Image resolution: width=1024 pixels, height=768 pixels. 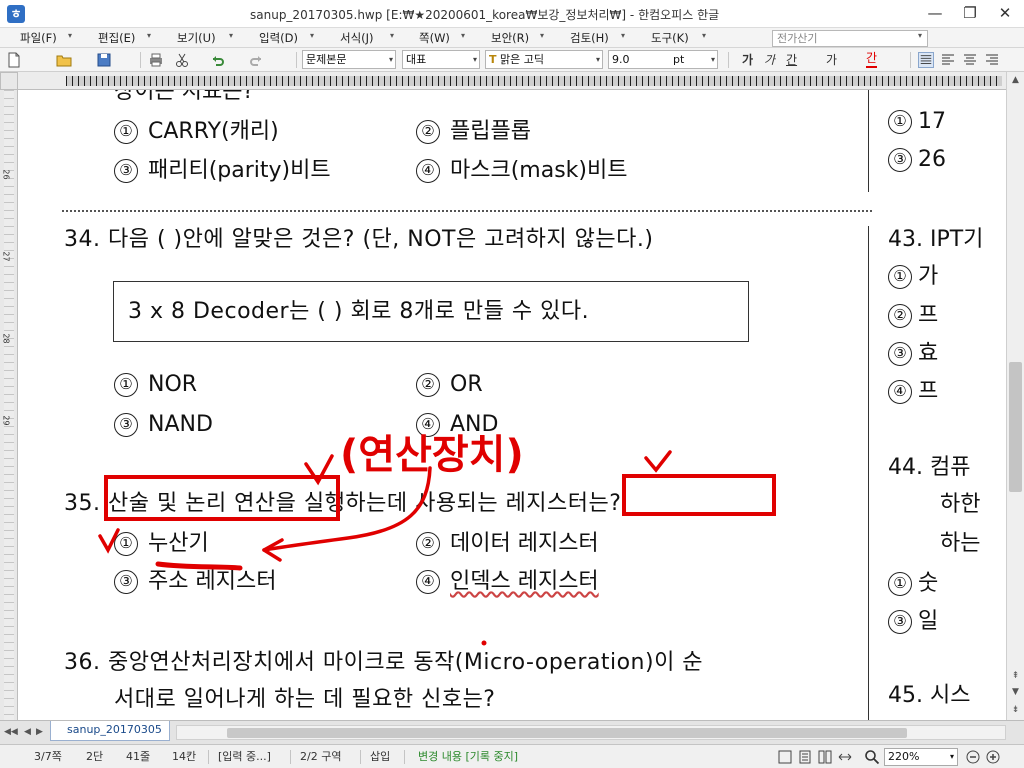 What do you see at coordinates (468, 757) in the screenshot?
I see `status-track-changes: 변경 내용 [기록 중지]` at bounding box center [468, 757].